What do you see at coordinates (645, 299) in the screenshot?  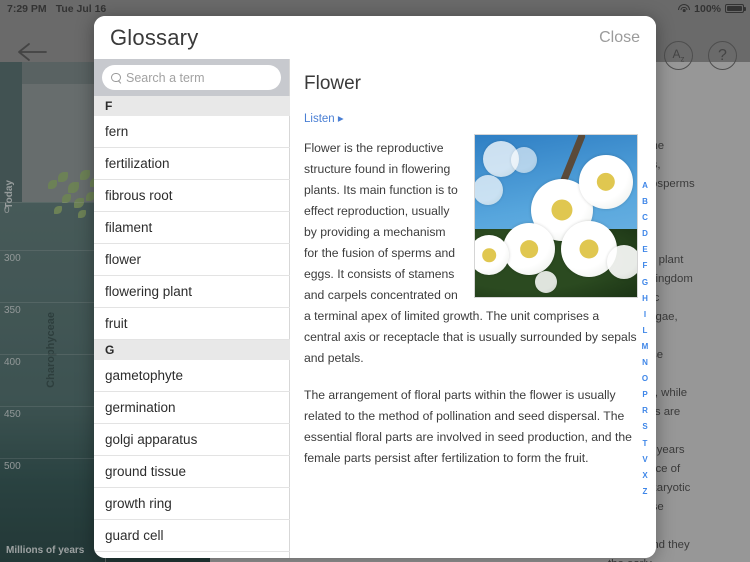 I see `alpha-index-h: H` at bounding box center [645, 299].